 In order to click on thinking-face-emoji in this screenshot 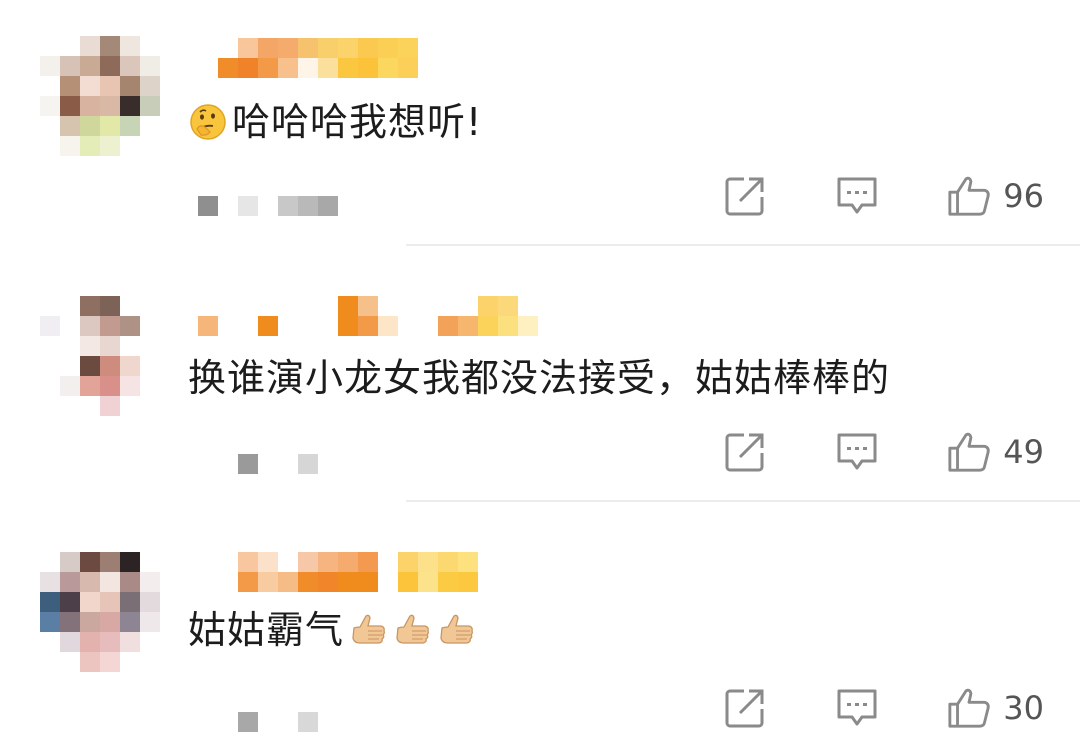, I will do `click(208, 122)`.